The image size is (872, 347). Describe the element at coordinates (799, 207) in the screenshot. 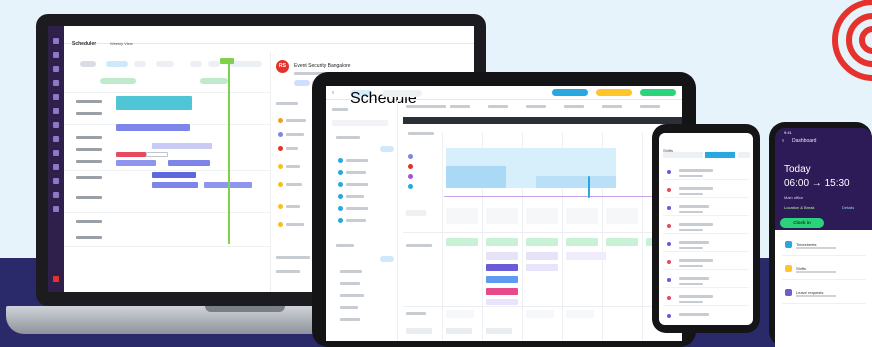

I see `break-link: Location & Break` at that location.